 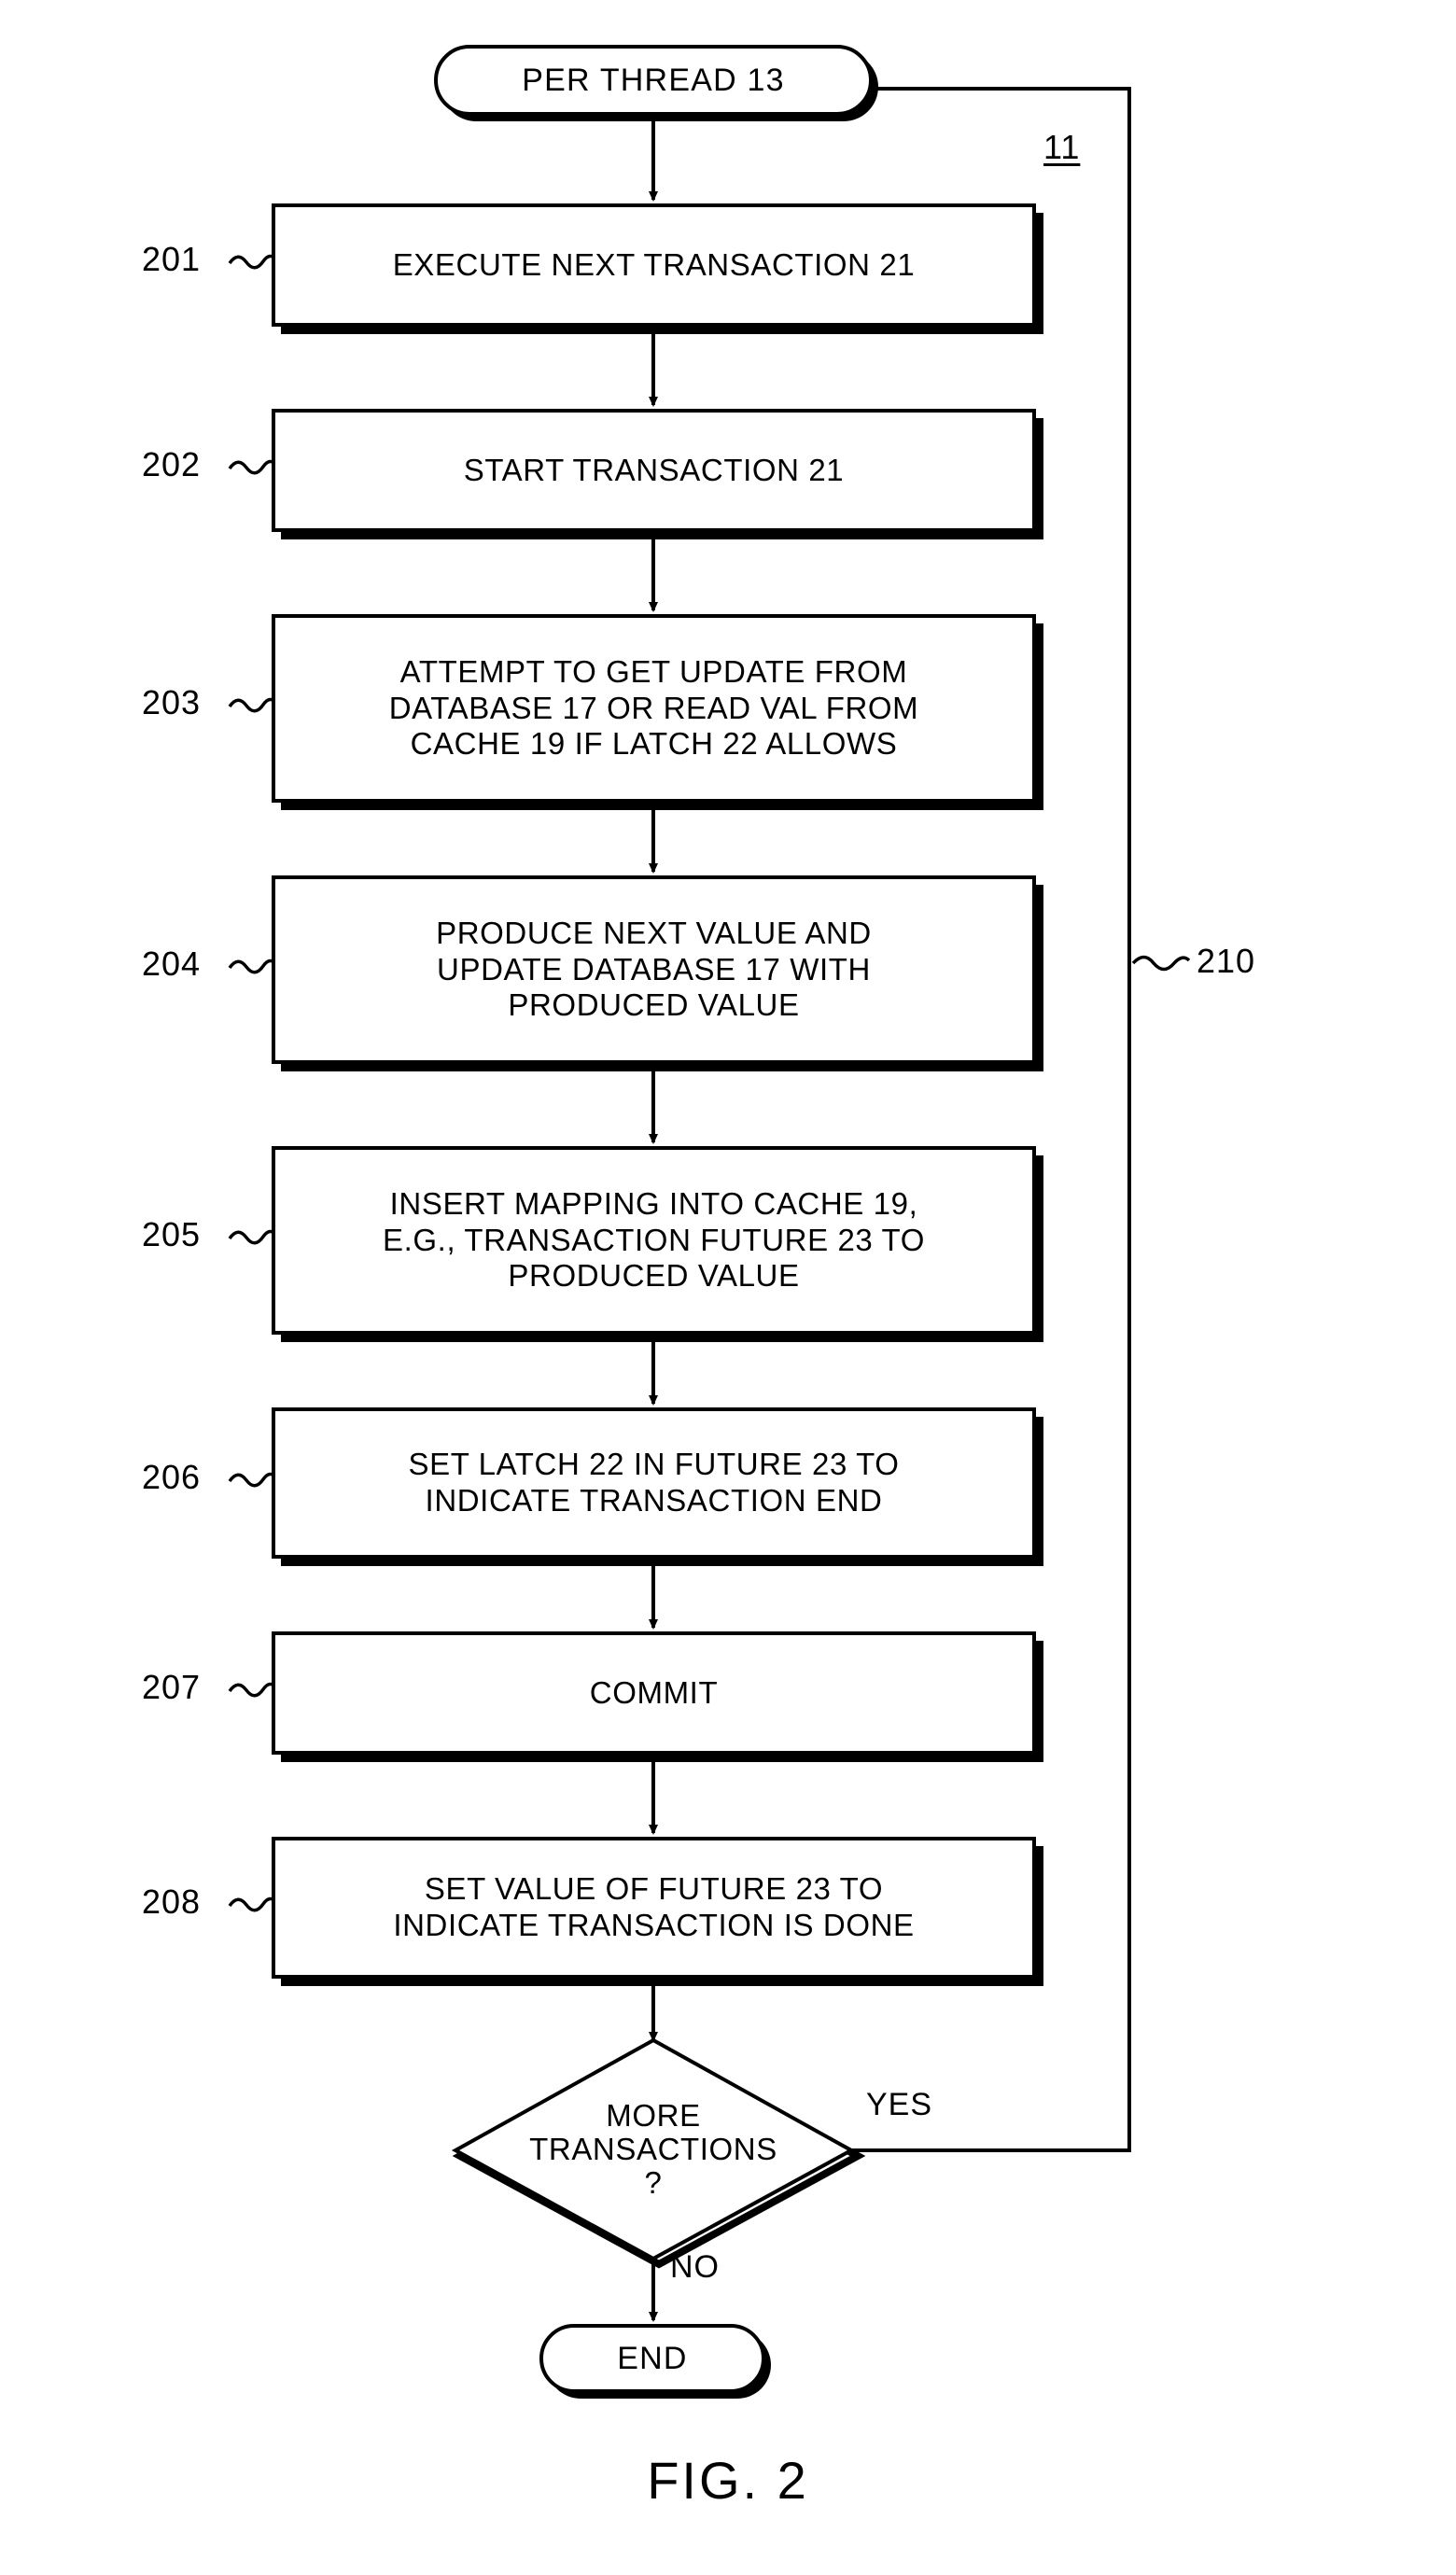 I want to click on ref-numeral-202: 202, so click(x=172, y=464).